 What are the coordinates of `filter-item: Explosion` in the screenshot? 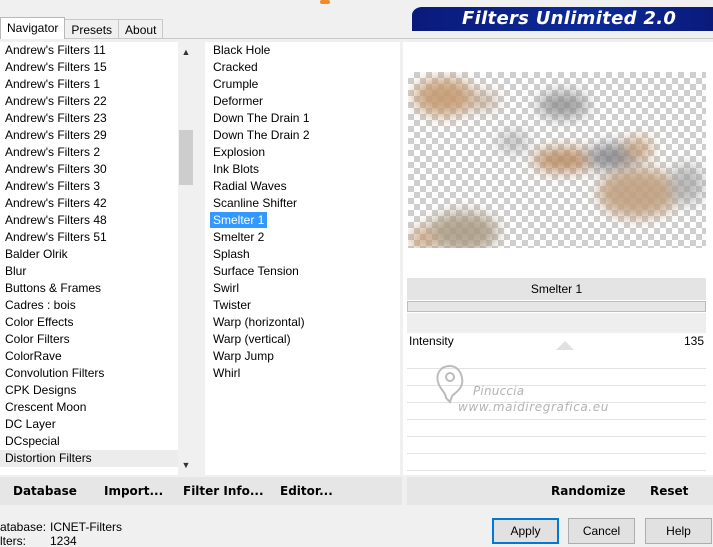 It's located at (302, 152).